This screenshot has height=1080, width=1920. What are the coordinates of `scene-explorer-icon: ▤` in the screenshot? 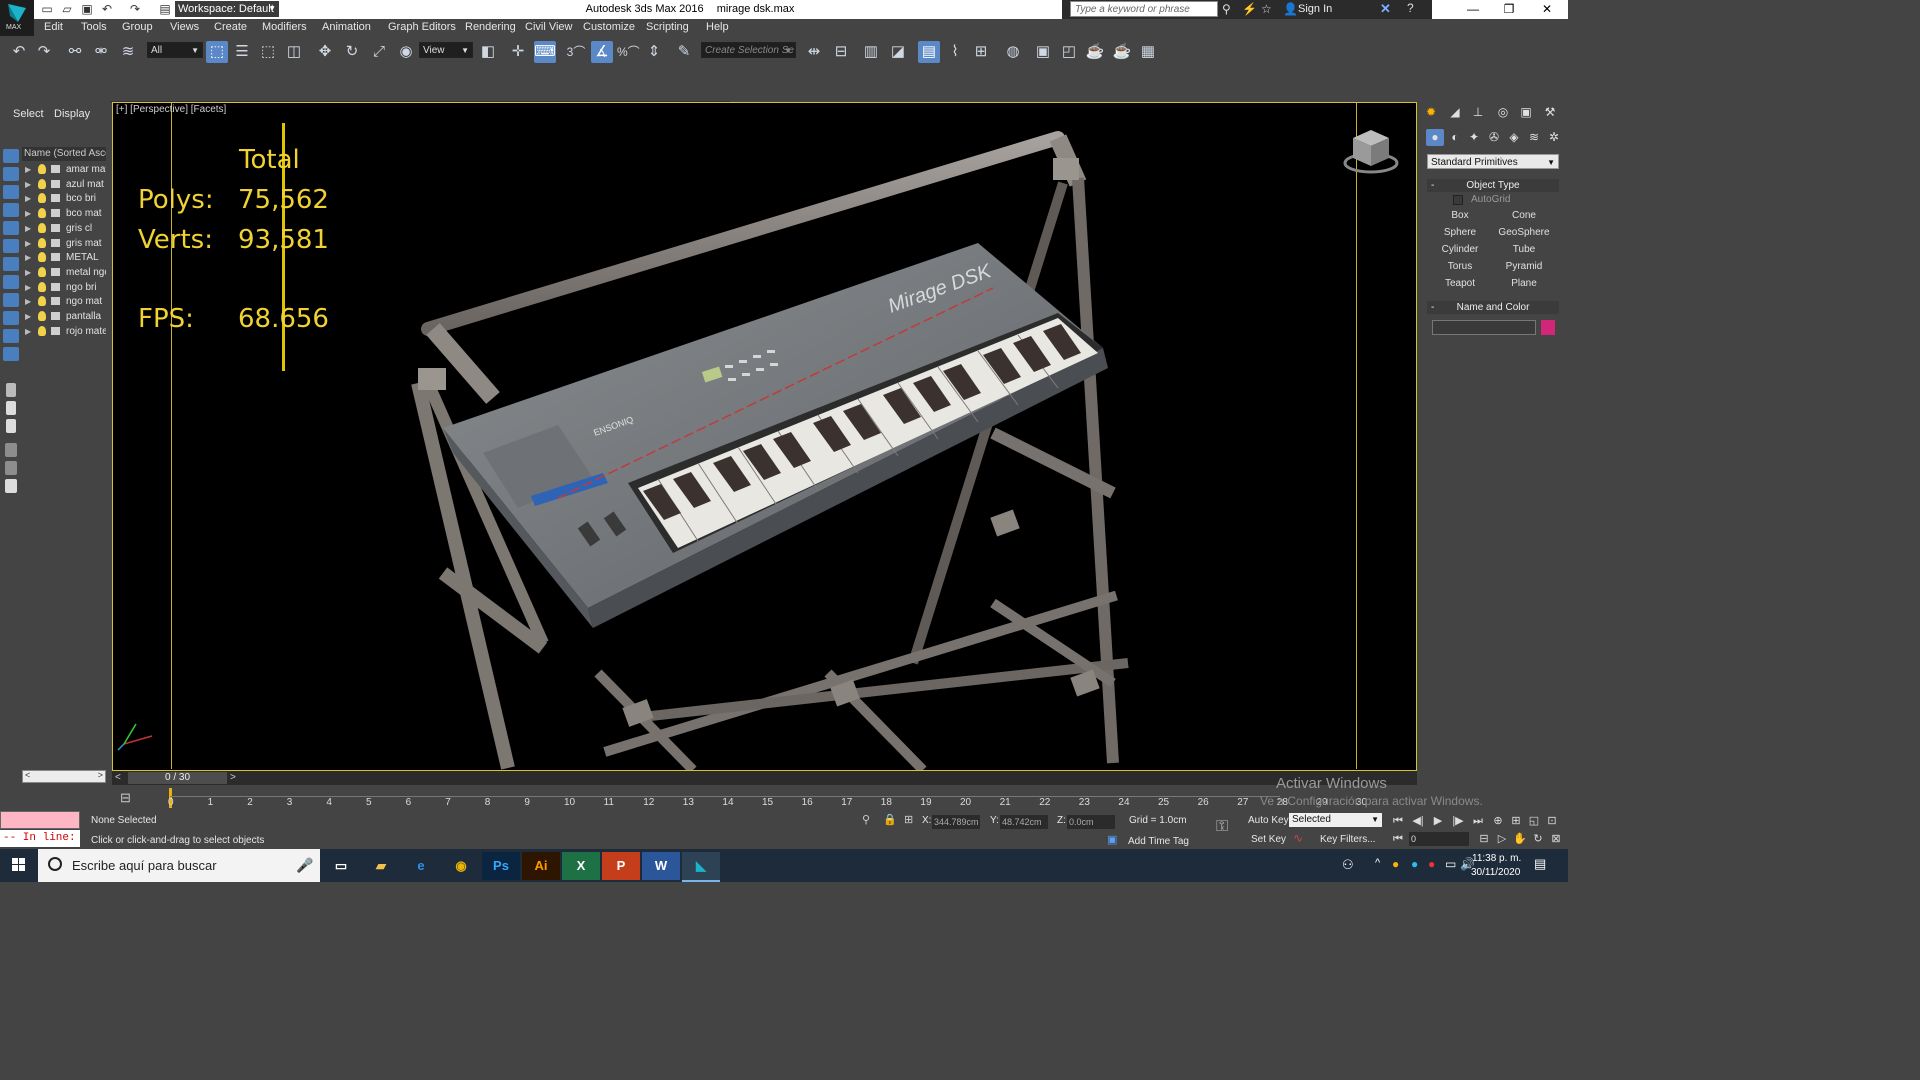 It's located at (929, 52).